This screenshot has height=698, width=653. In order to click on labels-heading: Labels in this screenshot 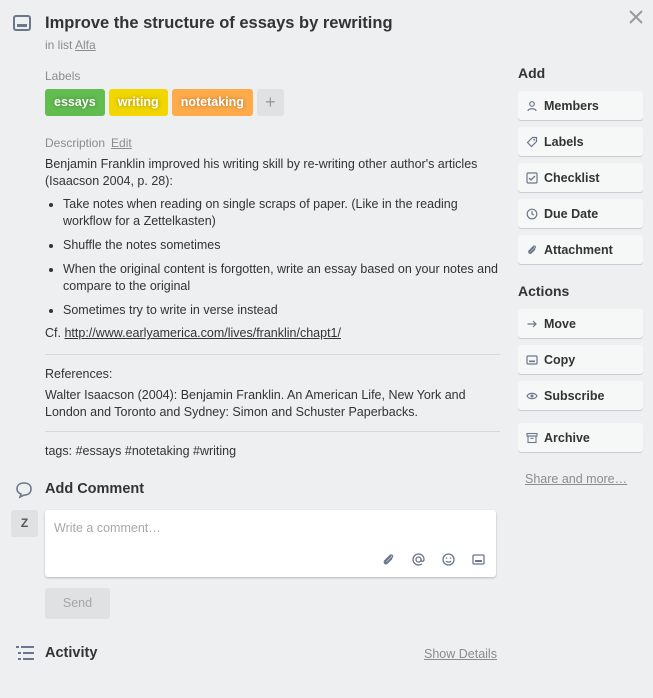, I will do `click(63, 76)`.